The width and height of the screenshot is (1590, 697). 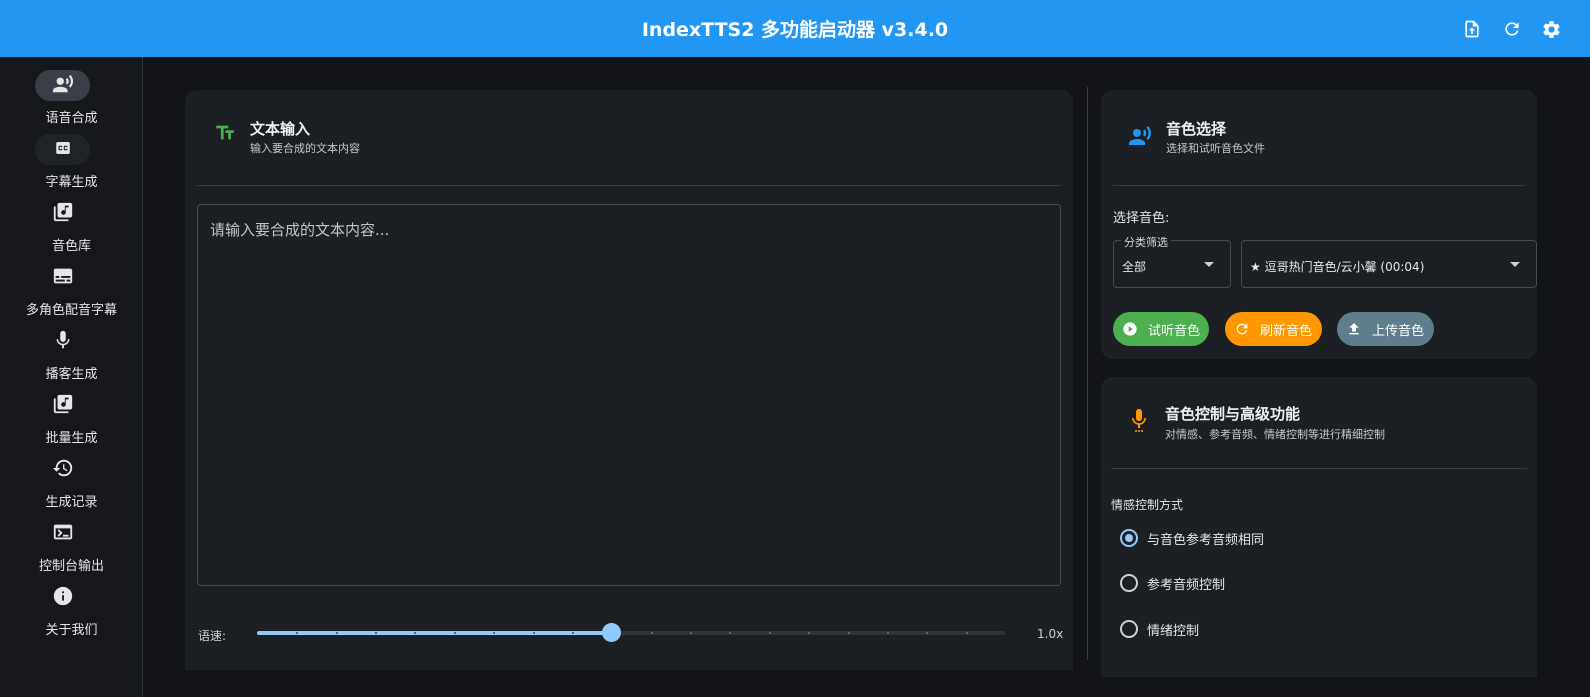 I want to click on refresh-voice-button: 刷新音色, so click(x=1273, y=329).